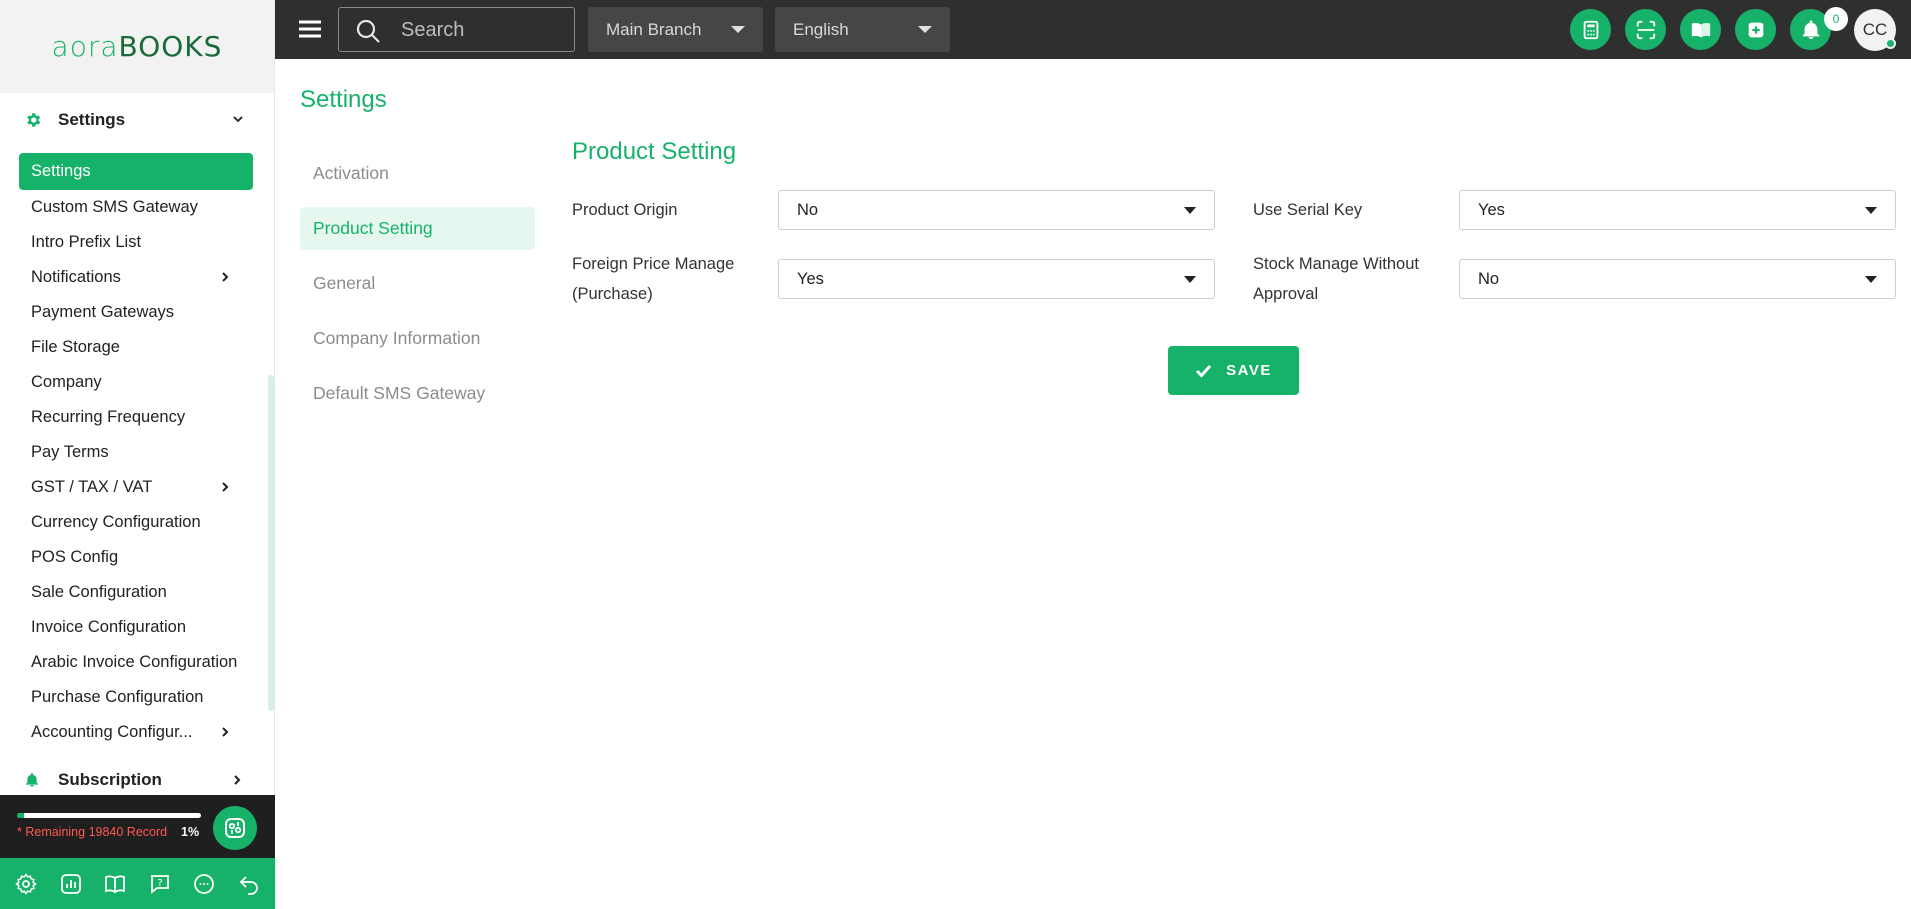  What do you see at coordinates (821, 29) in the screenshot?
I see `language-select-value: English` at bounding box center [821, 29].